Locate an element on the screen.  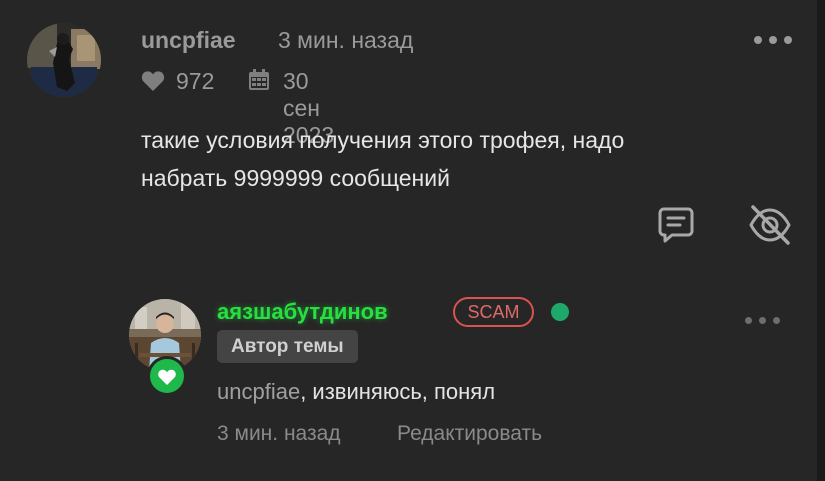
edit-link: Редактировать is located at coordinates (469, 434).